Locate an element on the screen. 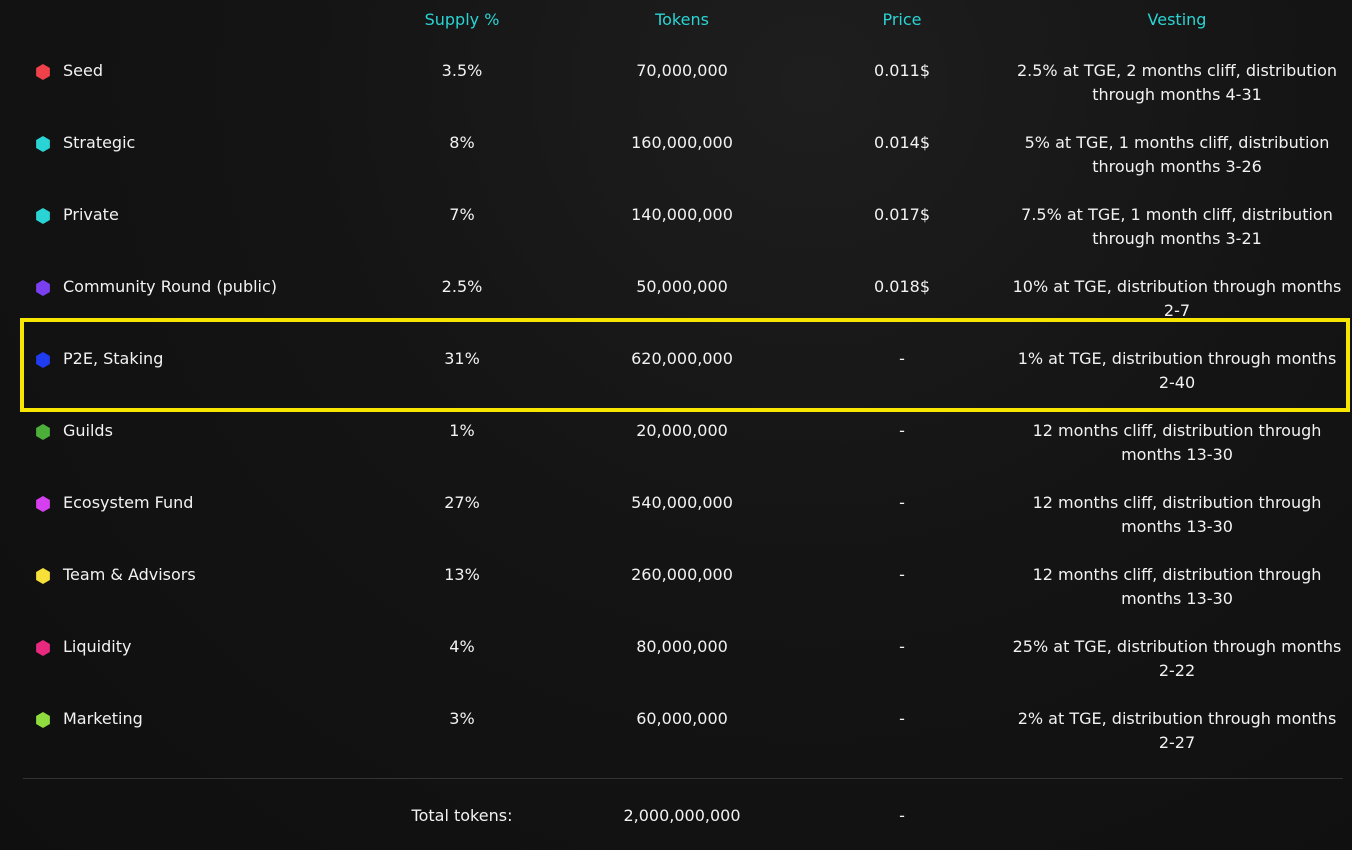  total-row: Total tokens: 2,000,000,000 - is located at coordinates (676, 817).